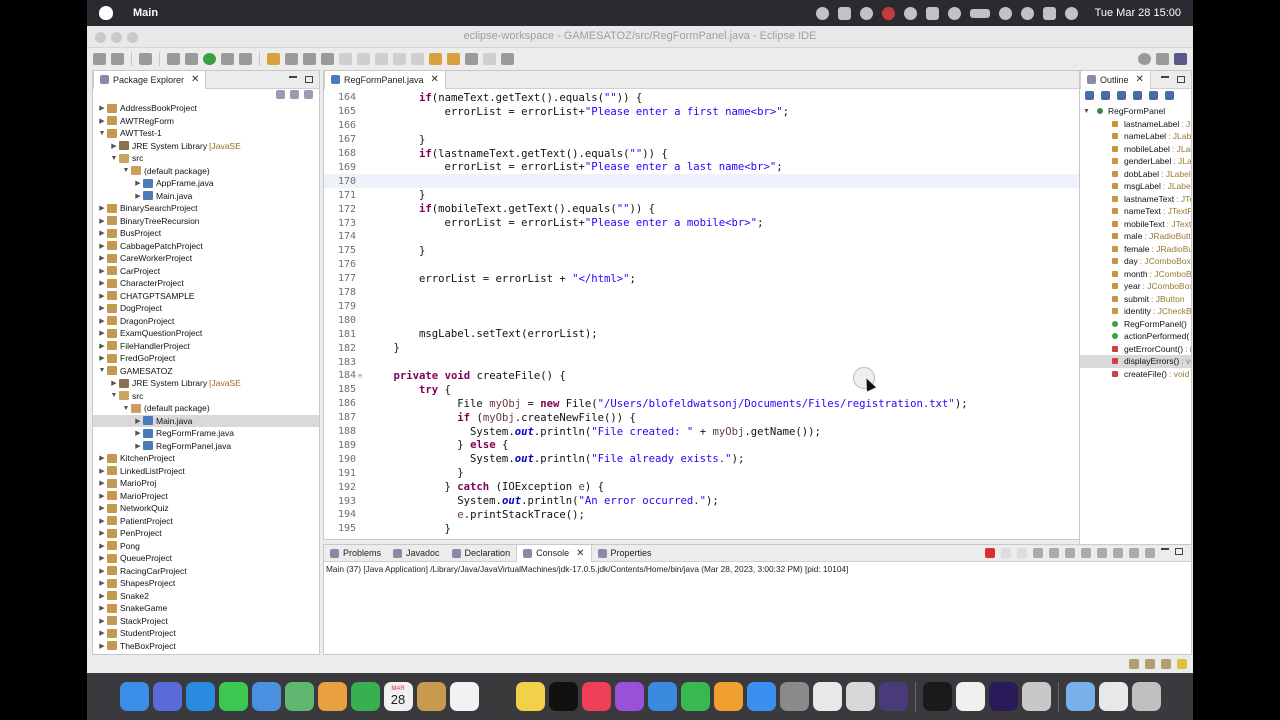  I want to click on display-console-icon, so click(1134, 553).